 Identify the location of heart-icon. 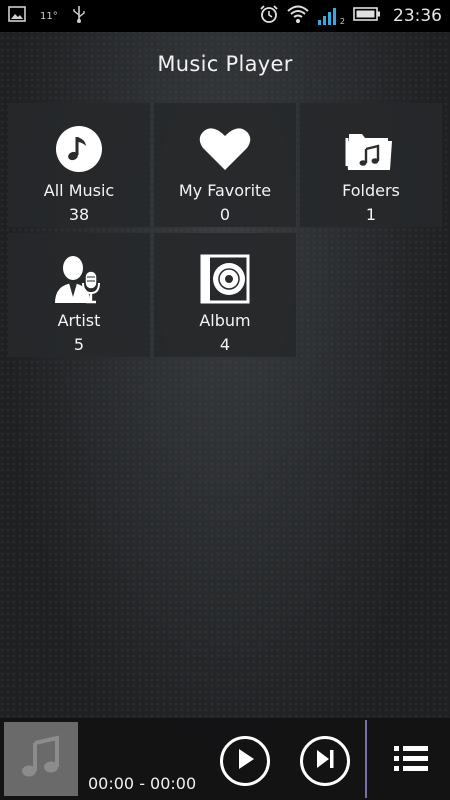
(225, 149).